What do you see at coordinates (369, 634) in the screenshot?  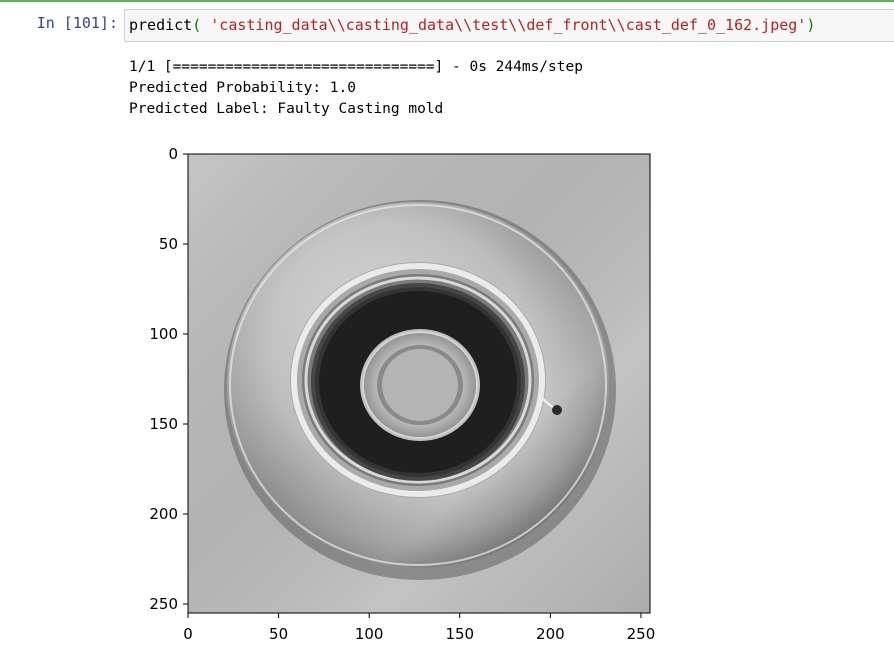 I see `x-tick-label: 100` at bounding box center [369, 634].